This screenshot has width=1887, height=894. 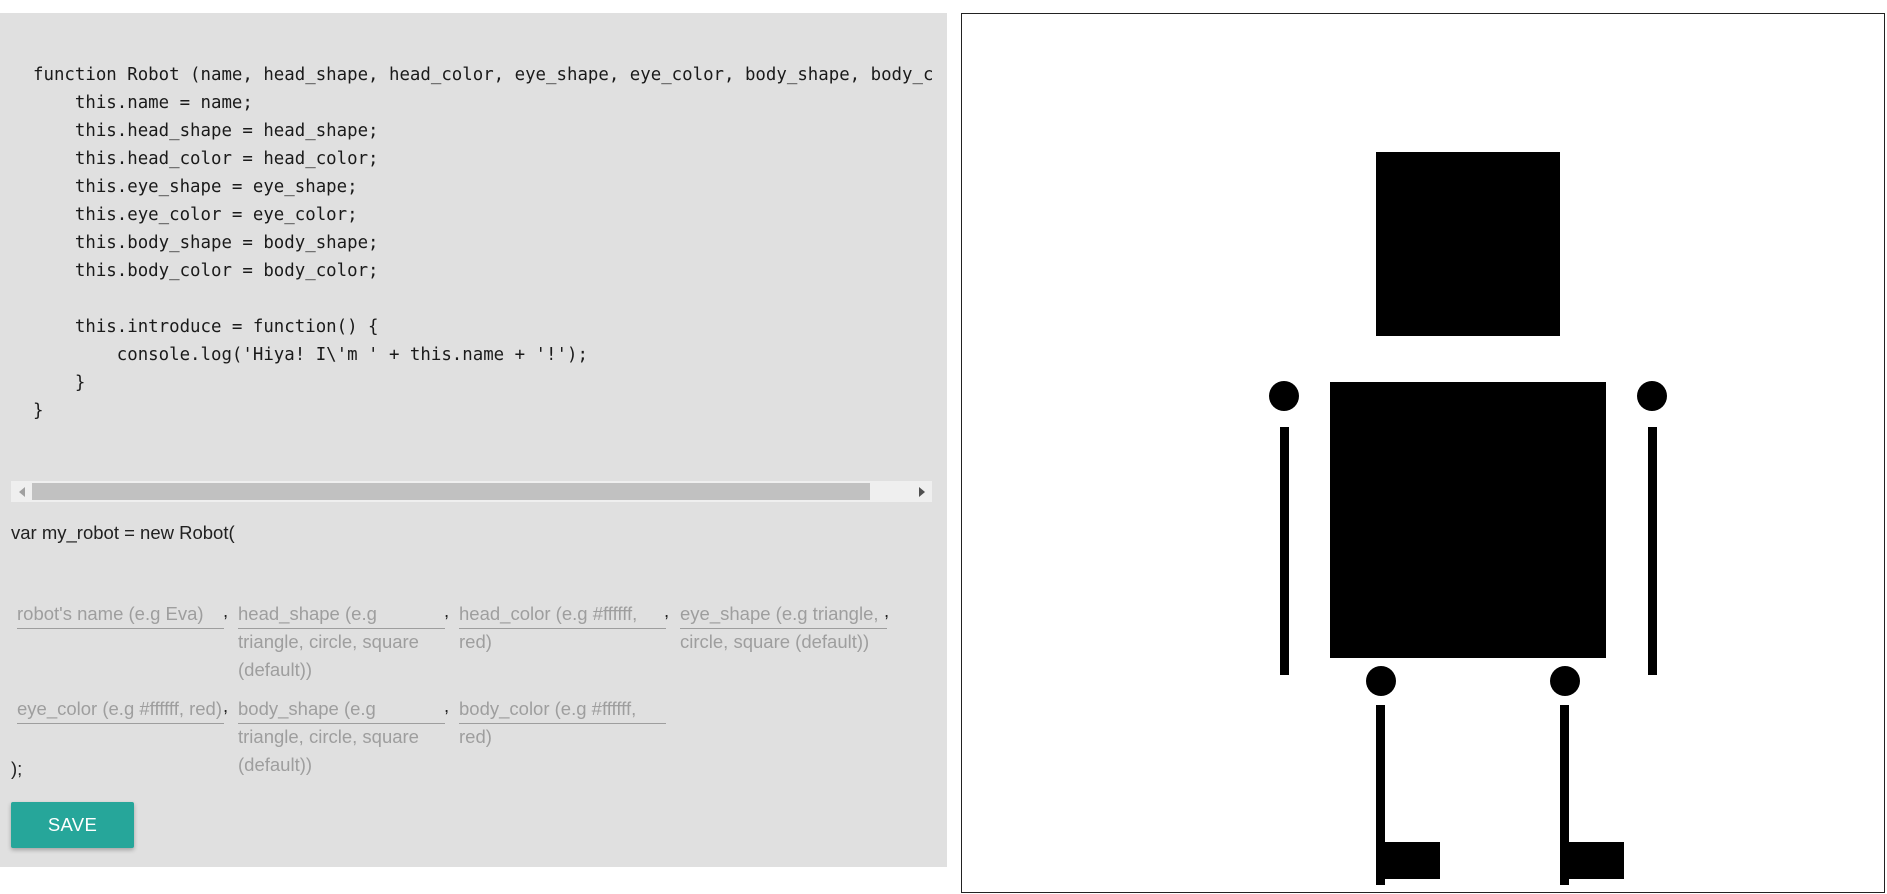 I want to click on eye-color-field: eye_color (e.g #ffffff, red), so click(x=120, y=741).